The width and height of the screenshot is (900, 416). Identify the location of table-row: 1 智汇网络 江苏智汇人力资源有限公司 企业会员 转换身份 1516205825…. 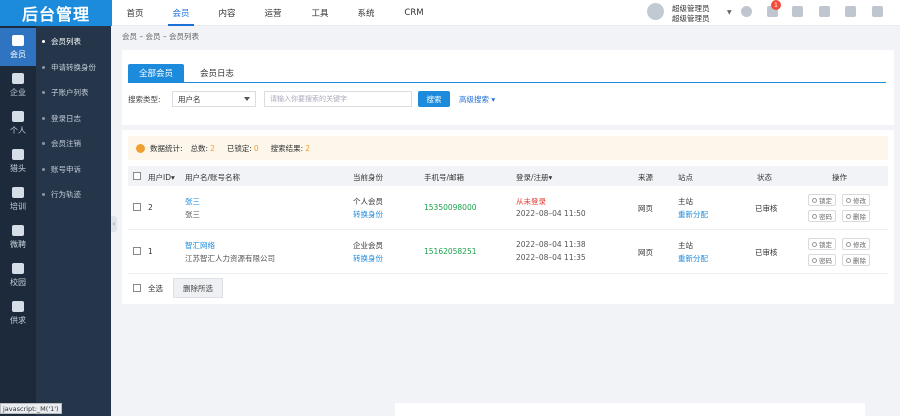
(508, 252).